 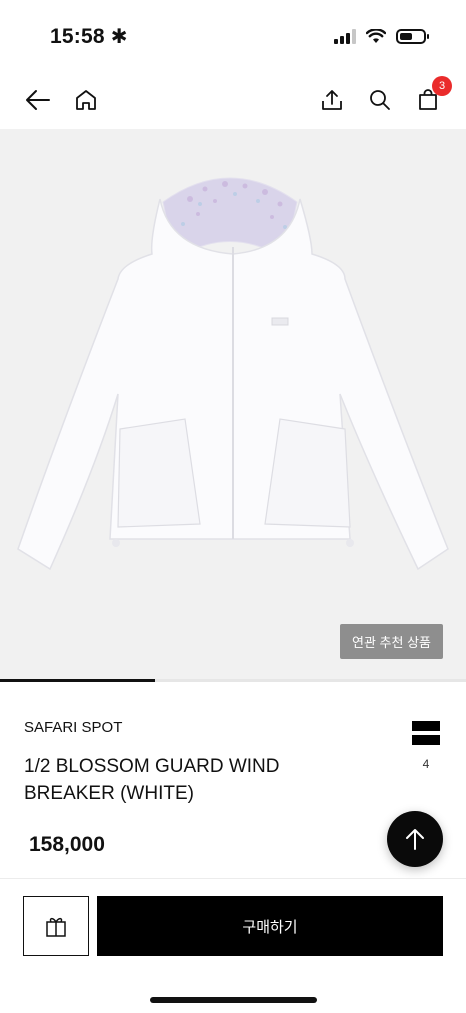 What do you see at coordinates (426, 764) in the screenshot?
I see `wishlist-count: 4` at bounding box center [426, 764].